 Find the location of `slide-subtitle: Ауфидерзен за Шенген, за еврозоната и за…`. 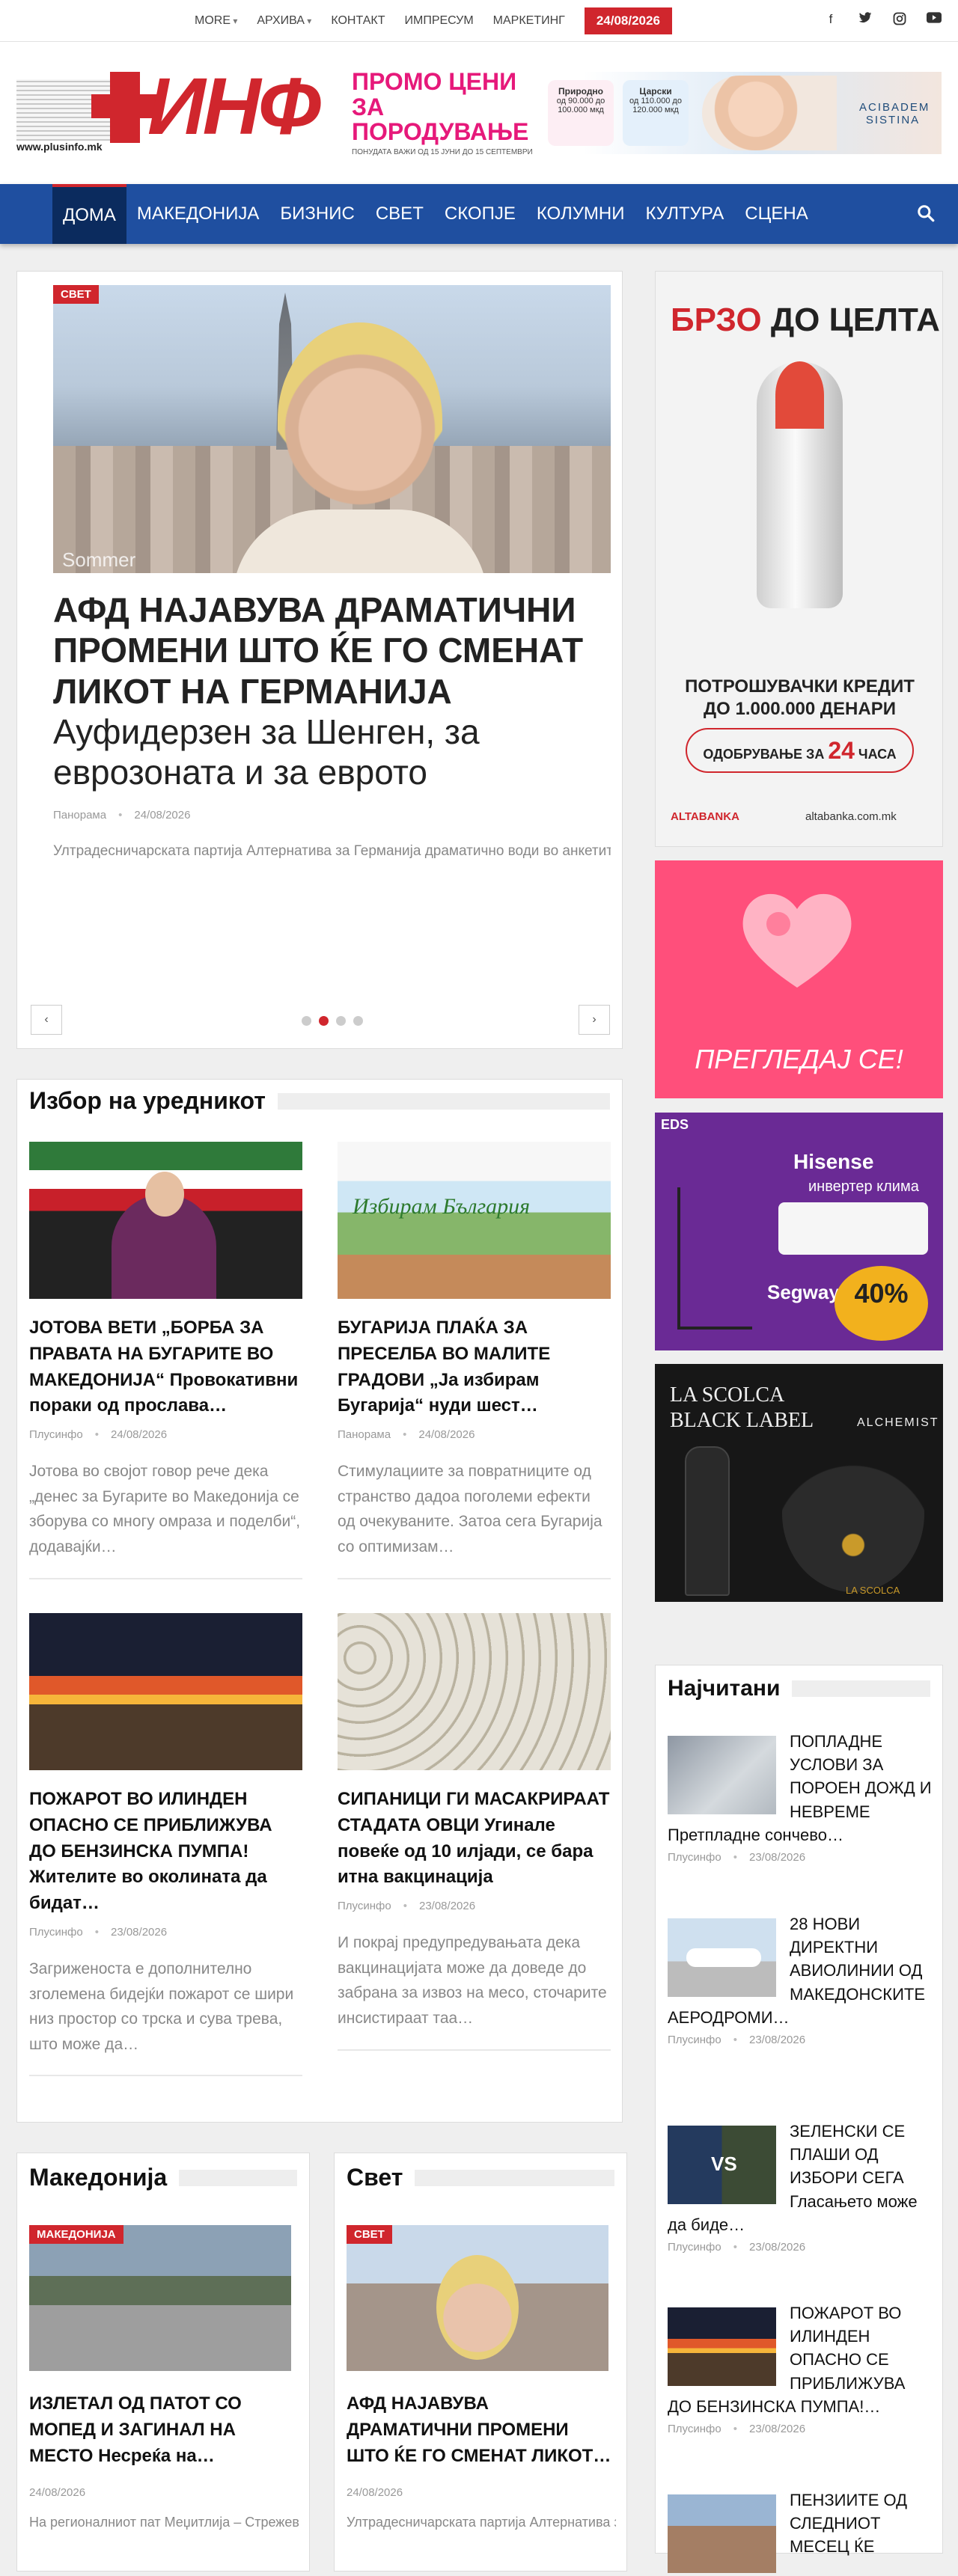

slide-subtitle: Ауфидерзен за Шенген, за еврозоната и за… is located at coordinates (337, 752).